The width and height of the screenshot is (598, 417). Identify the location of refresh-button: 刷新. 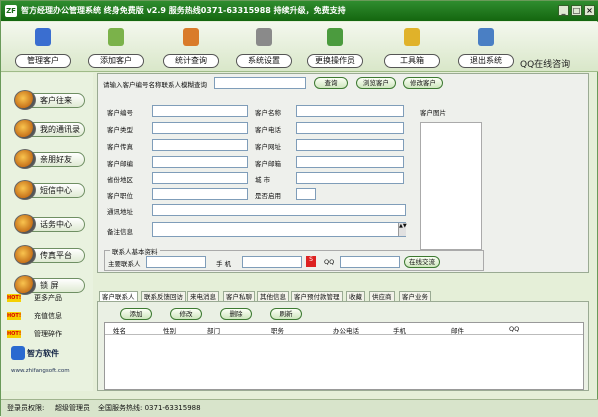
(286, 314).